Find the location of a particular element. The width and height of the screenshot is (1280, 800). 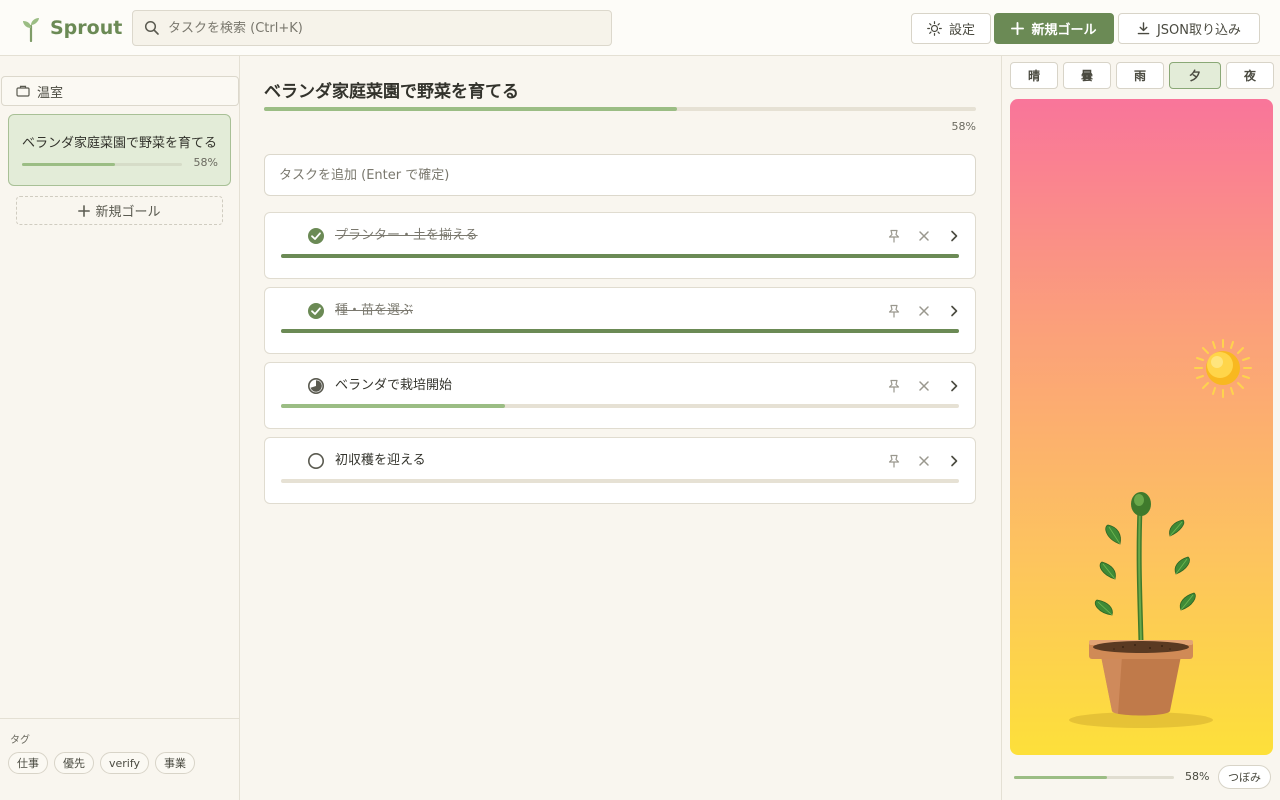

goal-card: ベランダ家庭菜園で野菜を育てる 58% is located at coordinates (119, 150).